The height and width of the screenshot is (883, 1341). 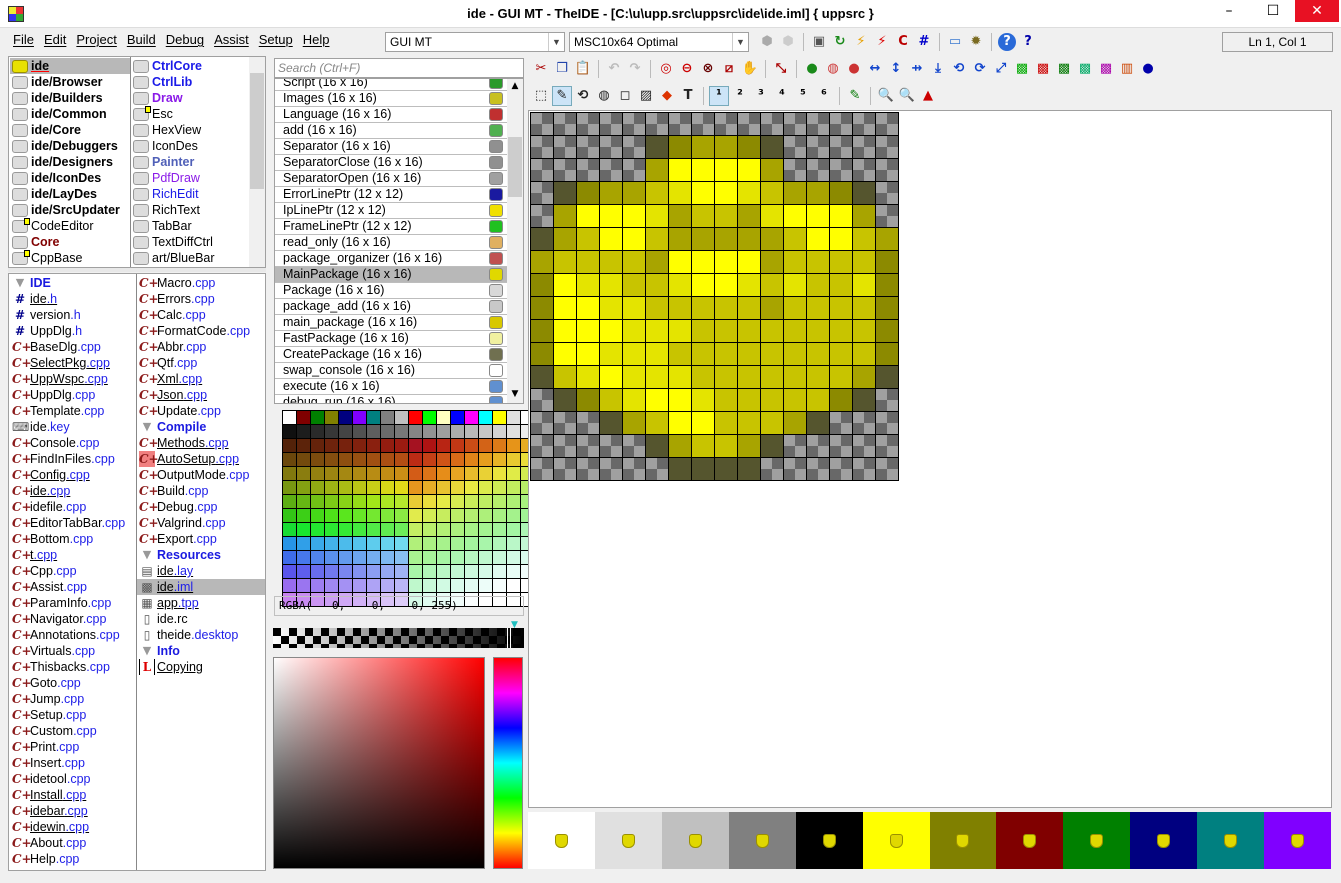 I want to click on package-list-scrollbar, so click(x=257, y=162).